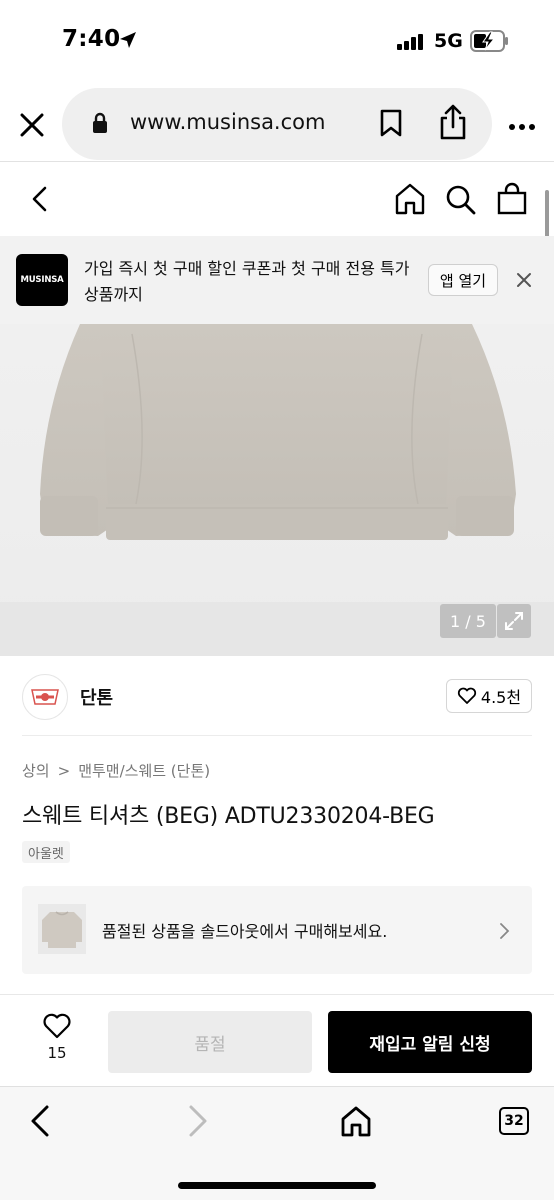 The height and width of the screenshot is (1200, 554). Describe the element at coordinates (524, 282) in the screenshot. I see `banner-close-icon` at that location.